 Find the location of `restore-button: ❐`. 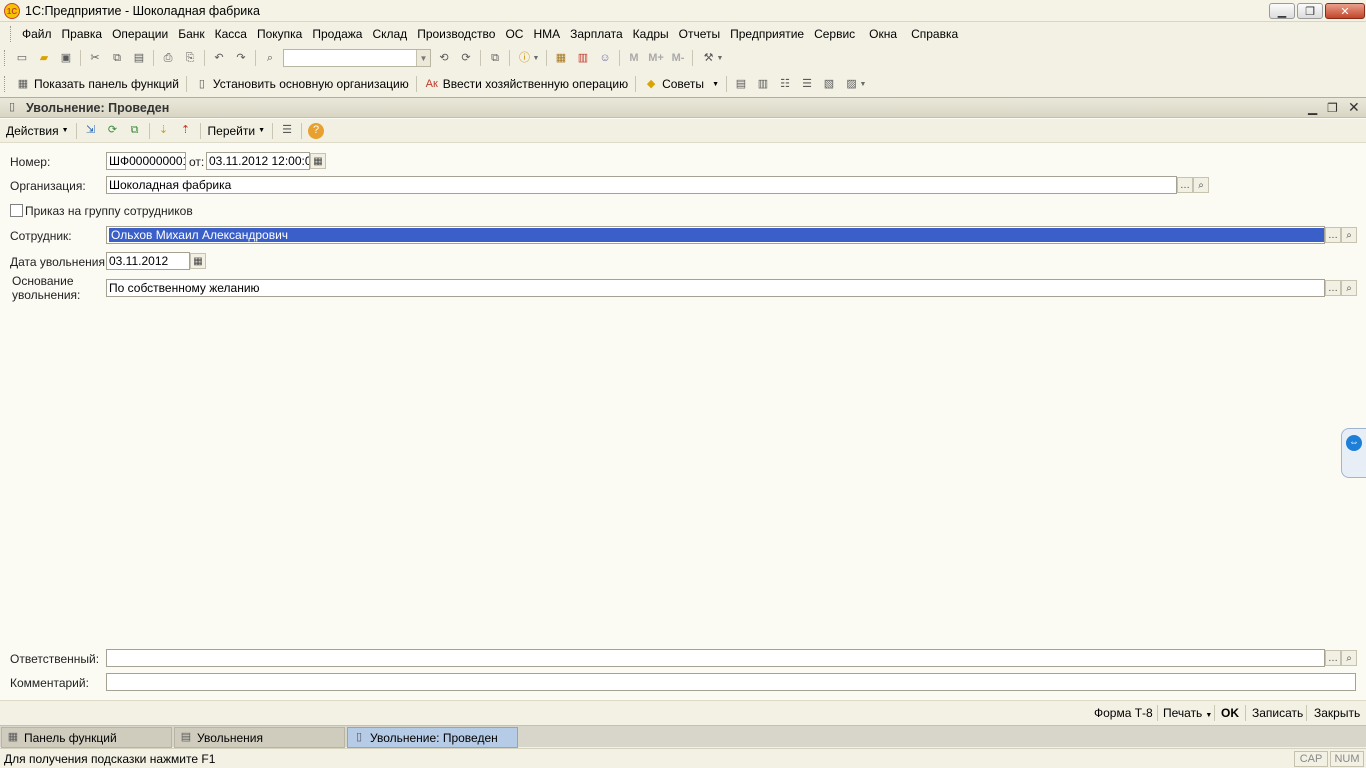

restore-button: ❐ is located at coordinates (1310, 11).